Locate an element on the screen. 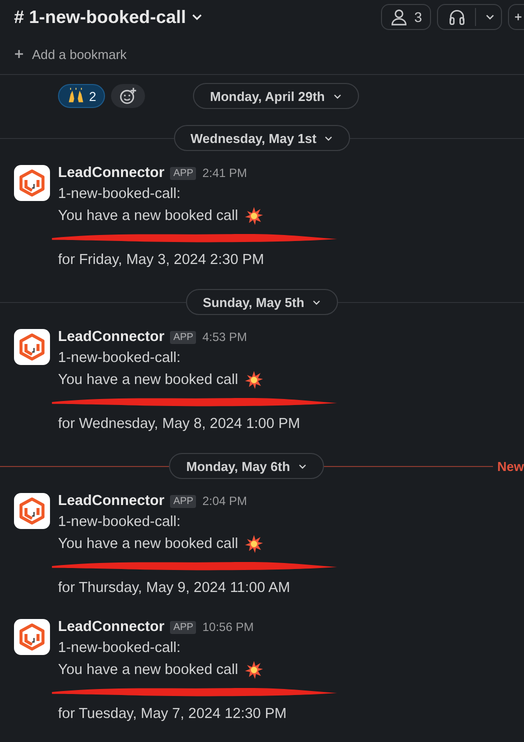 This screenshot has height=742, width=524. add-reaction-button is located at coordinates (128, 96).